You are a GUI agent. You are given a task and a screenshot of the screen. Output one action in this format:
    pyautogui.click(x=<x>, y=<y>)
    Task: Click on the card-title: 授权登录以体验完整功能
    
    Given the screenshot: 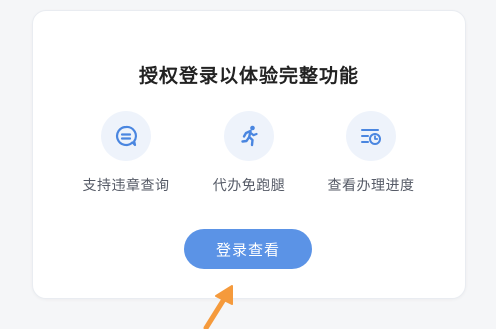 What is the action you would take?
    pyautogui.click(x=248, y=76)
    